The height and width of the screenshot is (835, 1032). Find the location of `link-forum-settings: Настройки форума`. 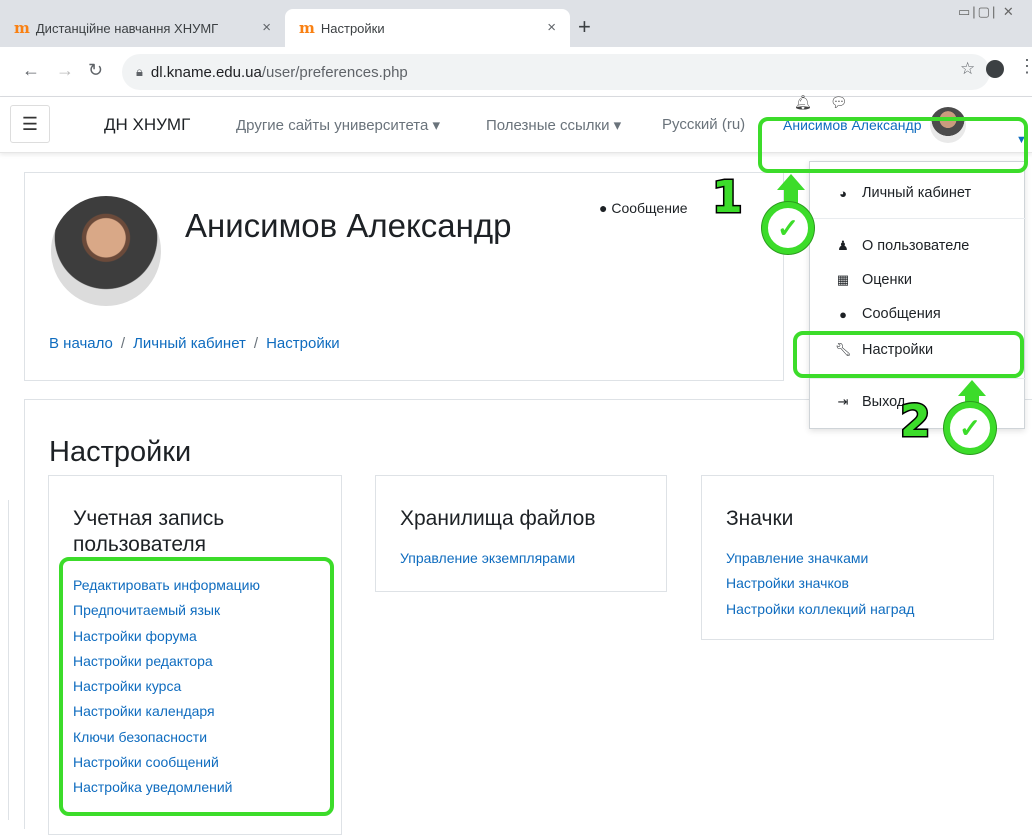

link-forum-settings: Настройки форума is located at coordinates (166, 636).